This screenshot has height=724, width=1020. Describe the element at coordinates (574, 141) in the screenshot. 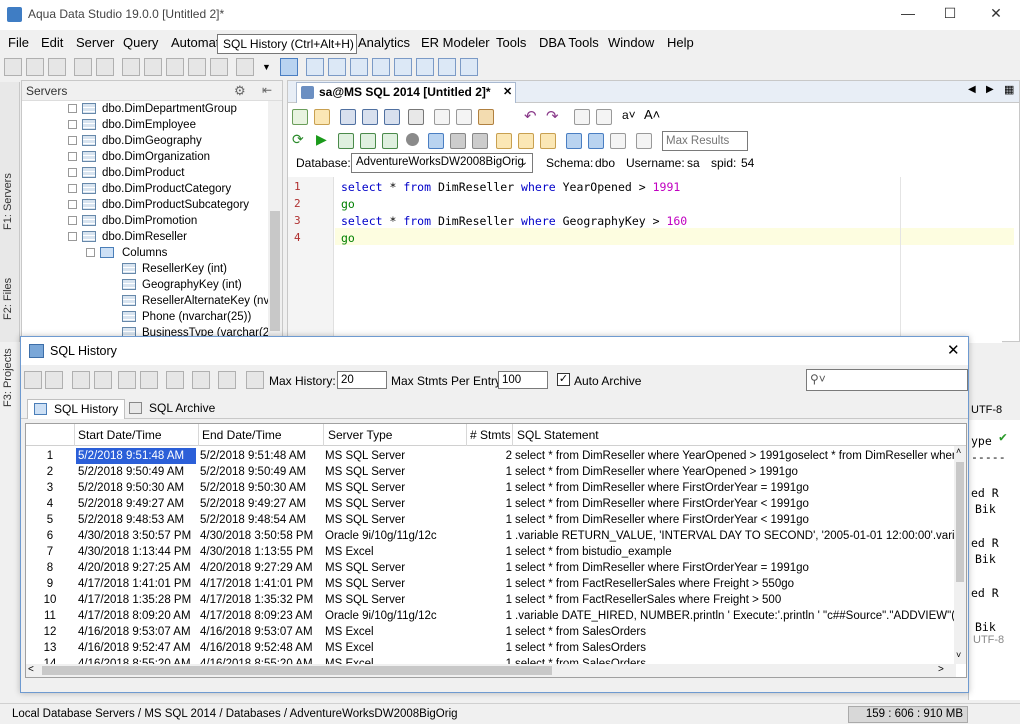

I see `results-grid-icon` at that location.